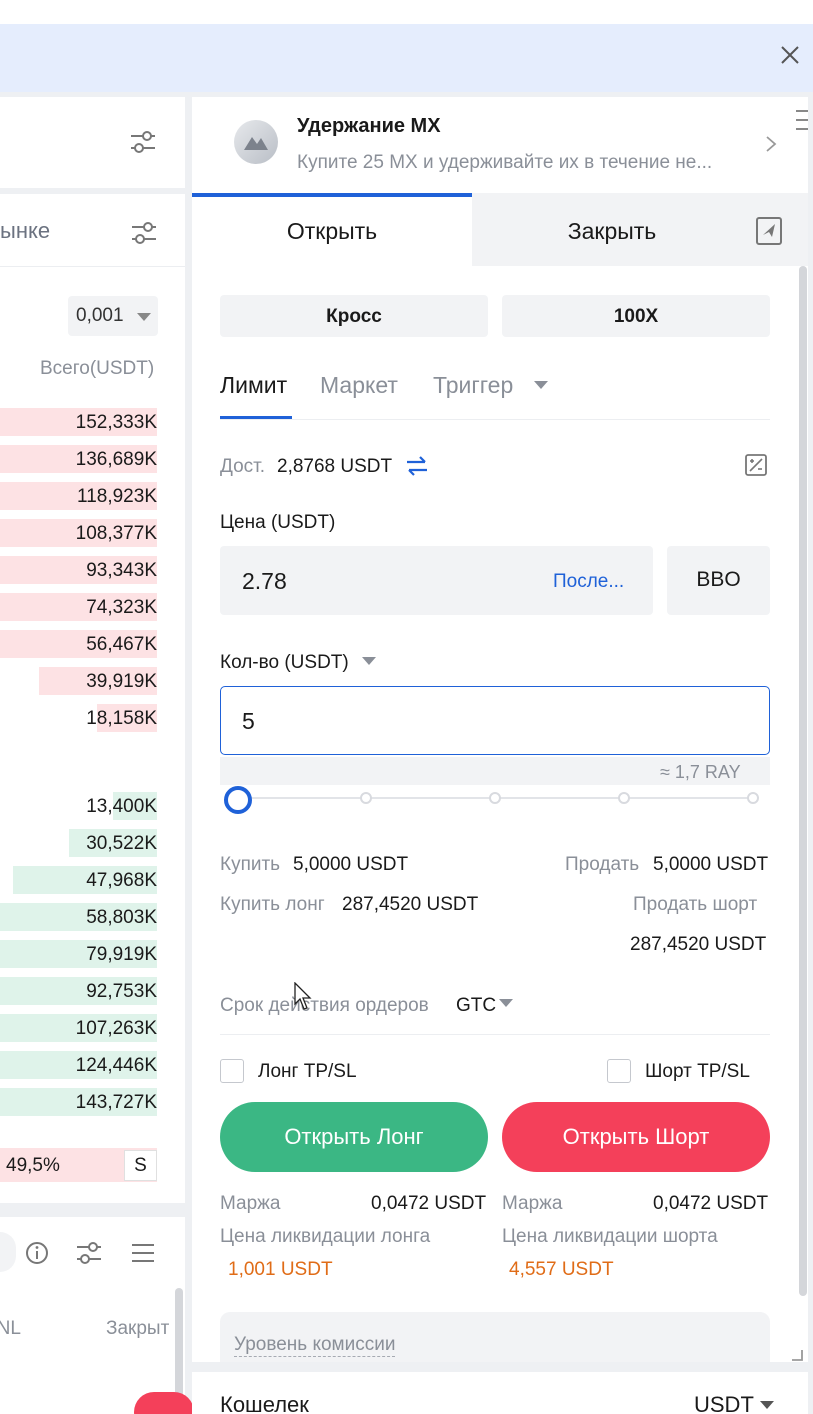  What do you see at coordinates (121, 681) in the screenshot?
I see `total-value: 39,919K` at bounding box center [121, 681].